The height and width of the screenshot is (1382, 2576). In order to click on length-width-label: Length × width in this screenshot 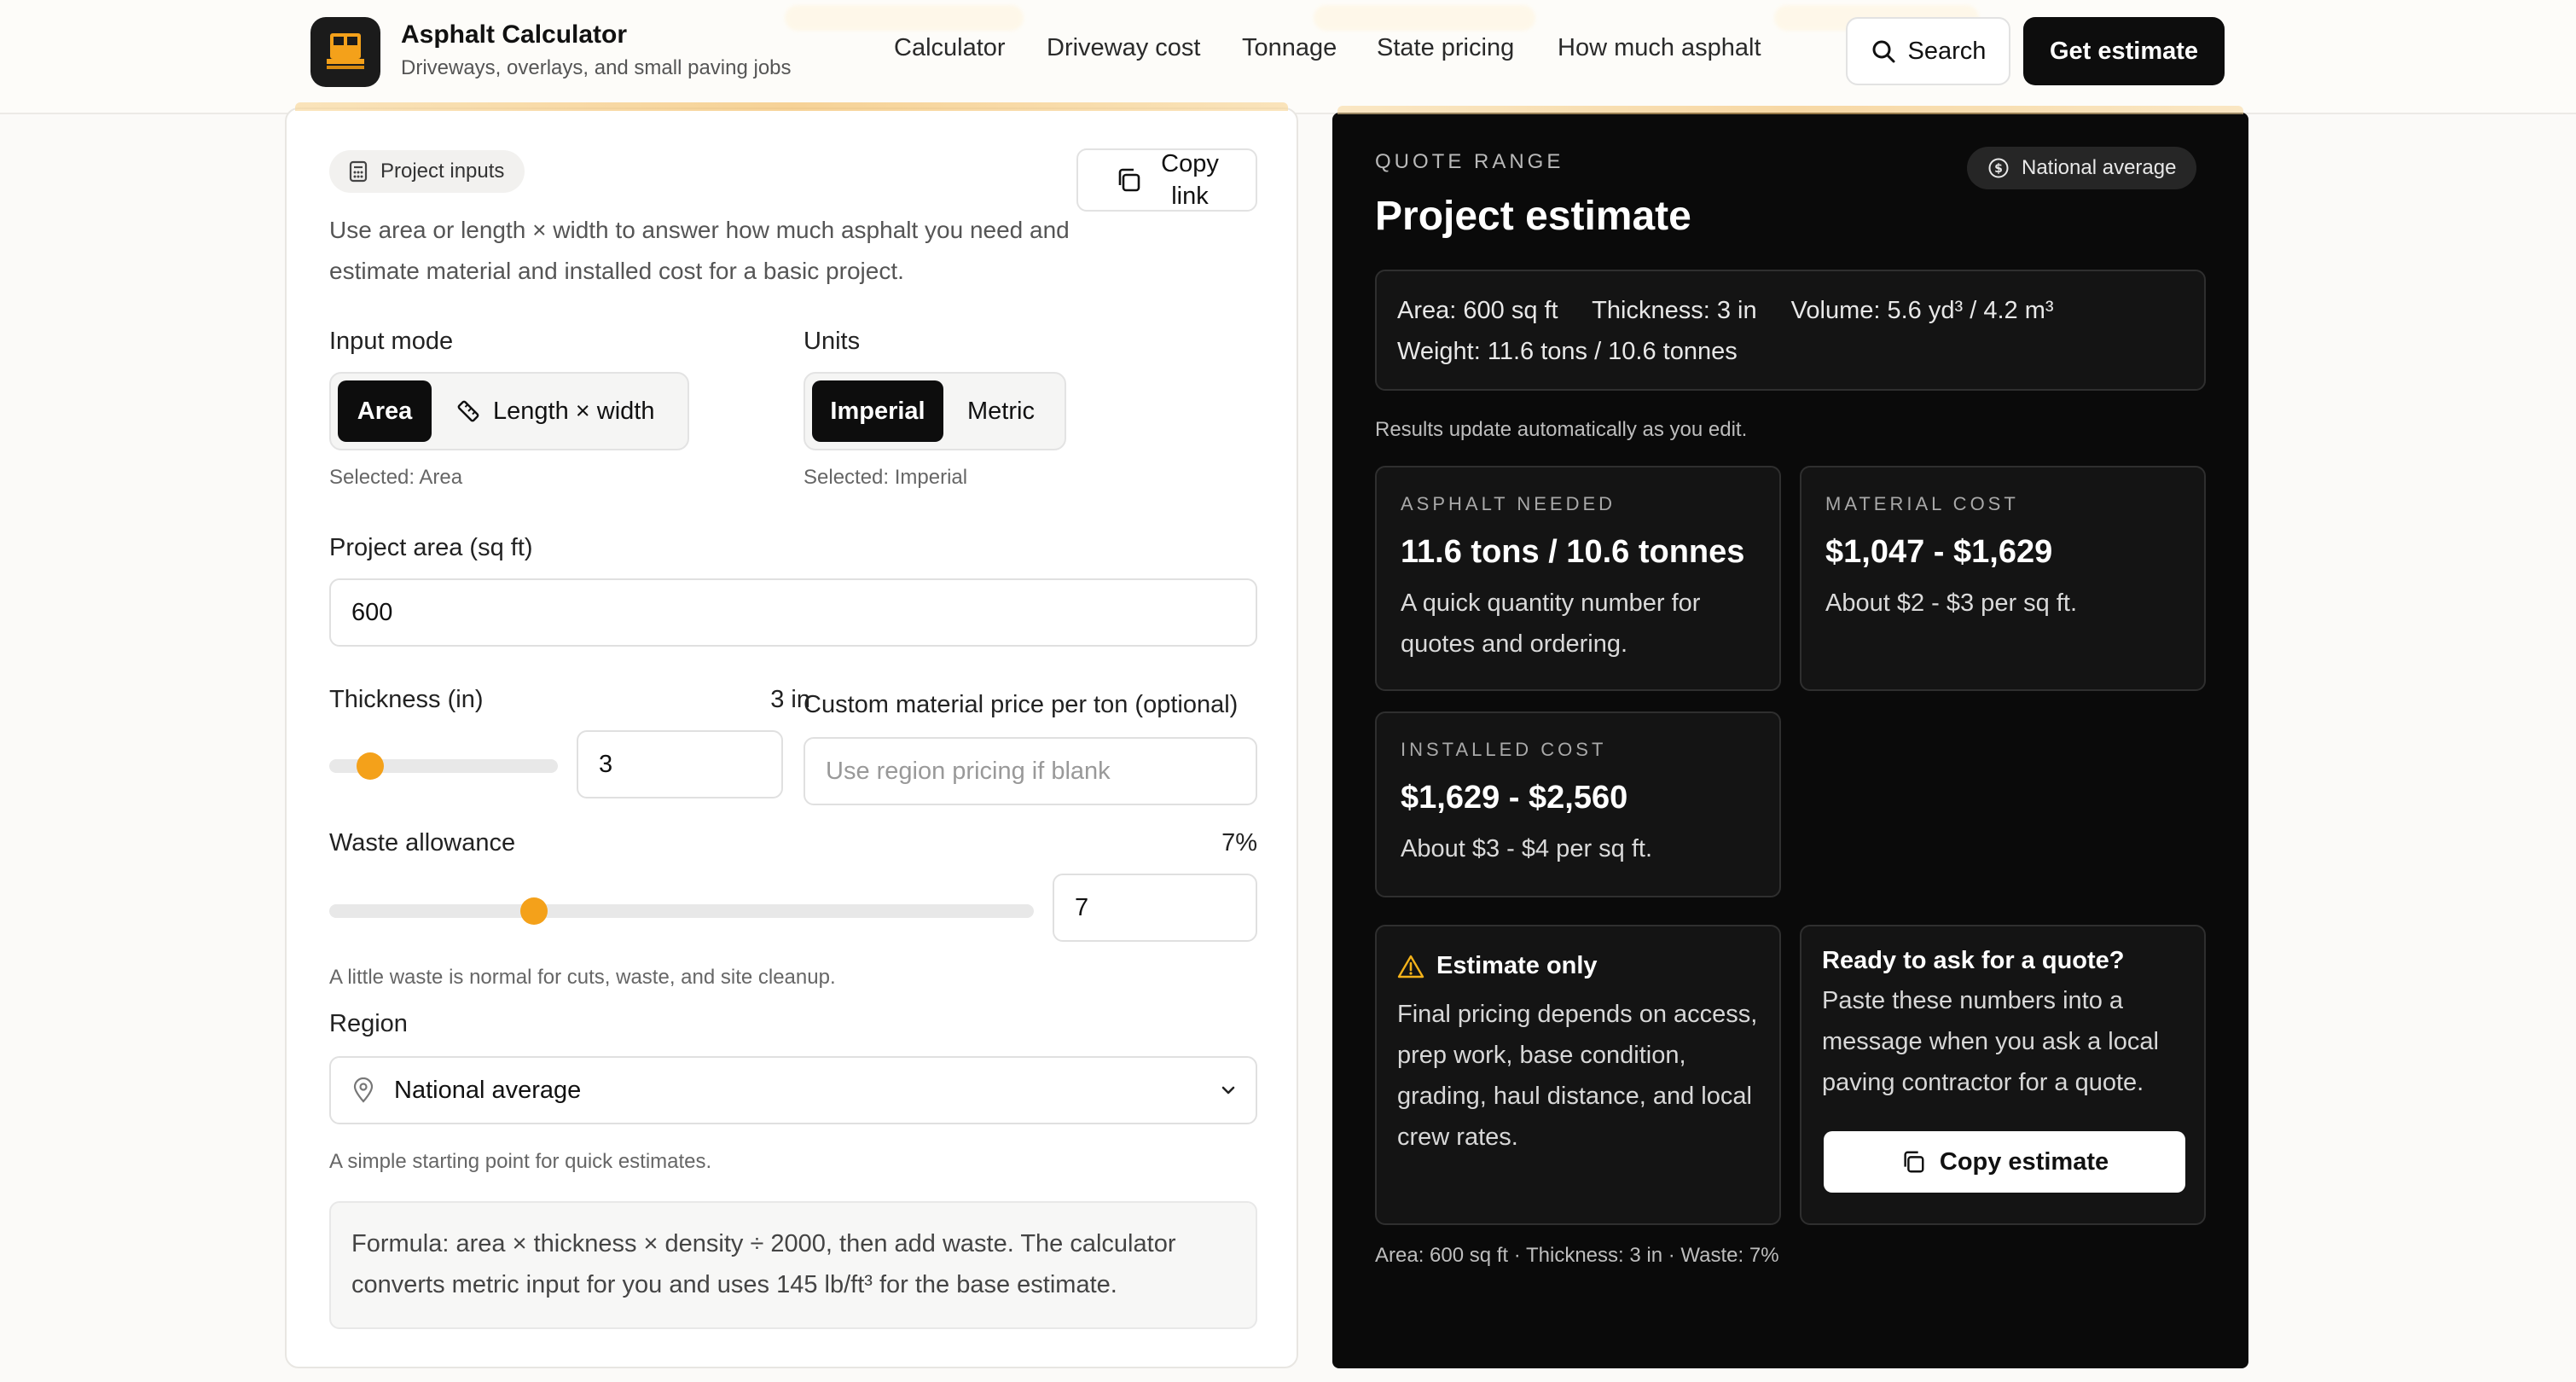, I will do `click(574, 411)`.